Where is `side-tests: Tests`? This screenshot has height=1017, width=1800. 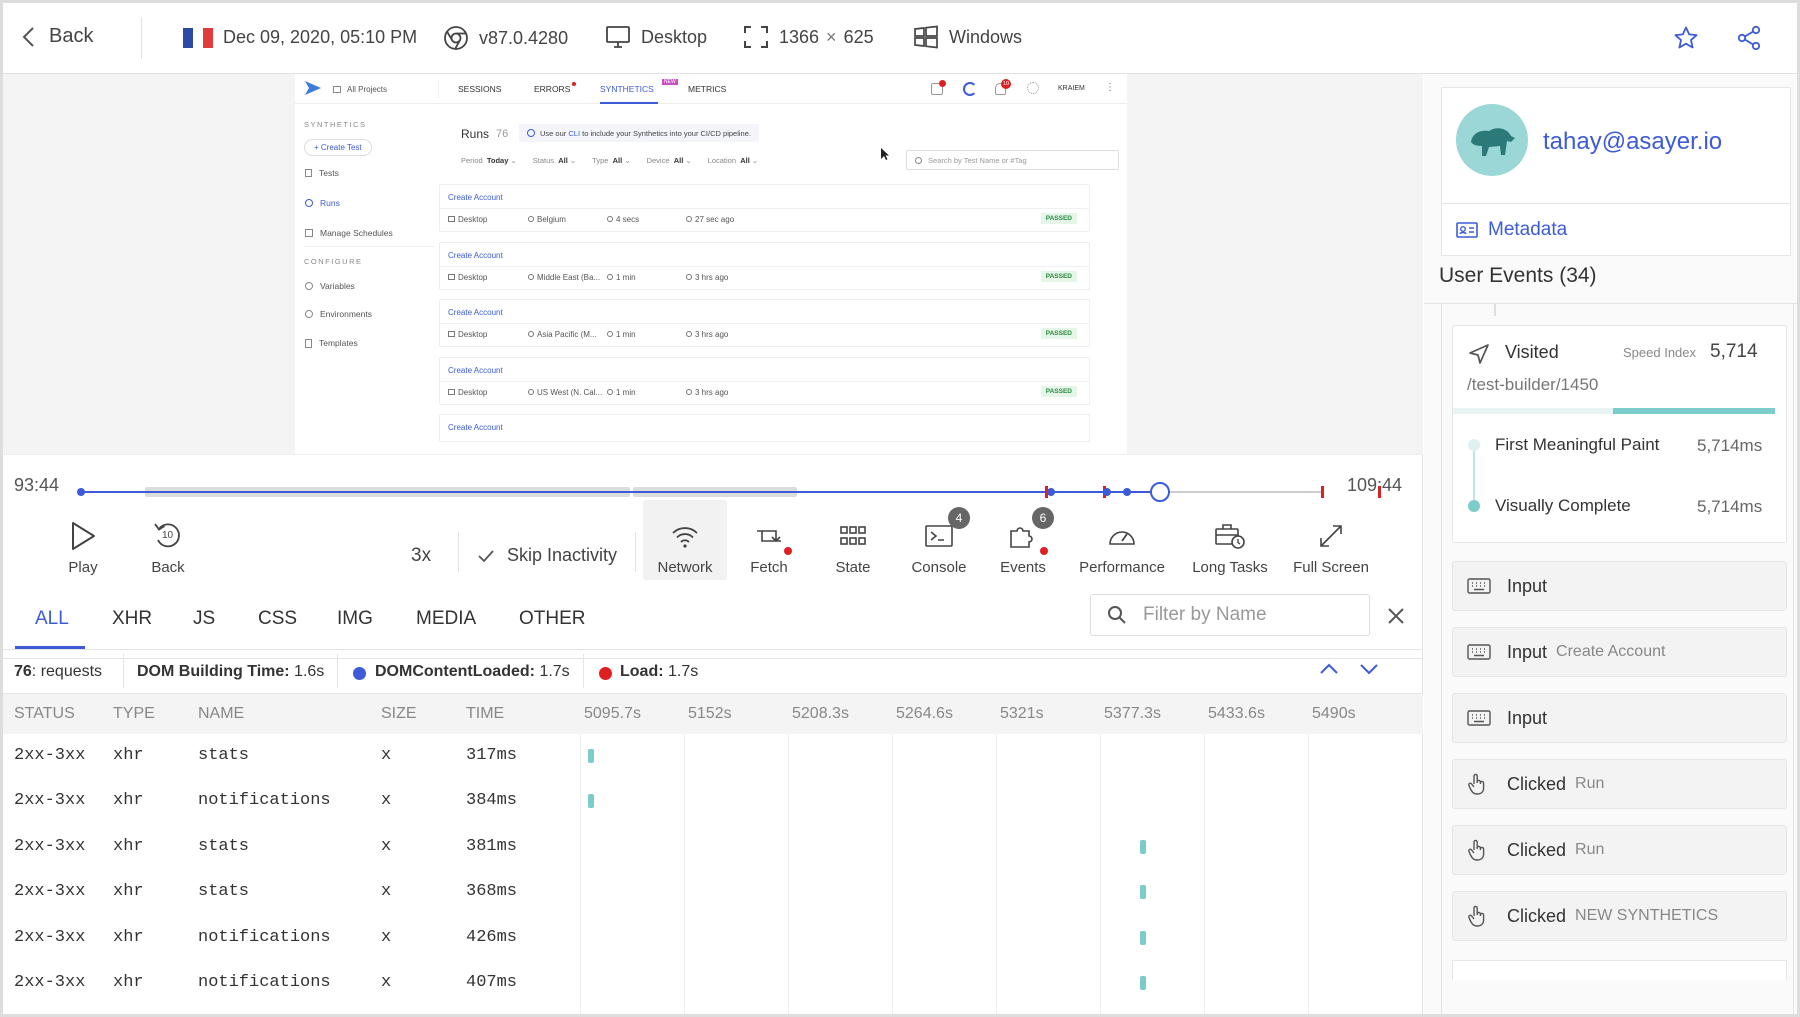 side-tests: Tests is located at coordinates (322, 173).